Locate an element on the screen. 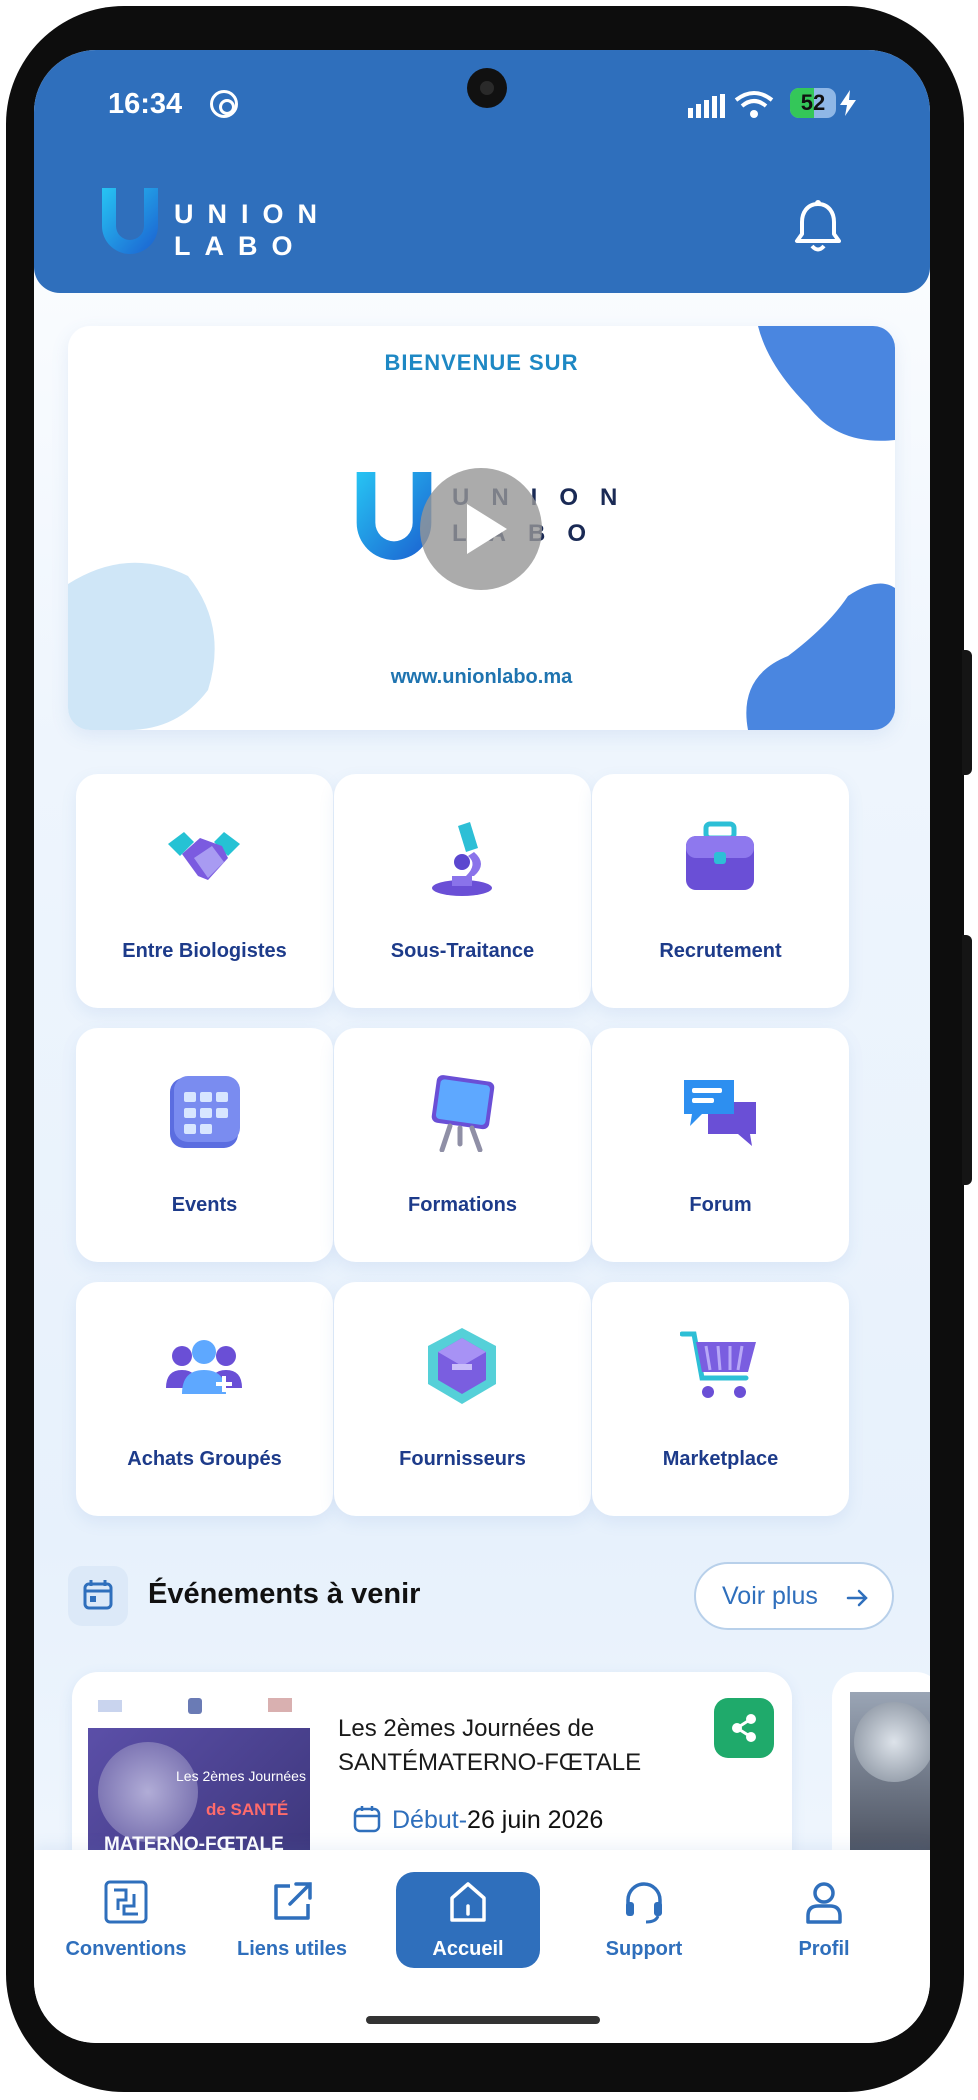 This screenshot has height=2100, width=978. signal-icon is located at coordinates (706, 106).